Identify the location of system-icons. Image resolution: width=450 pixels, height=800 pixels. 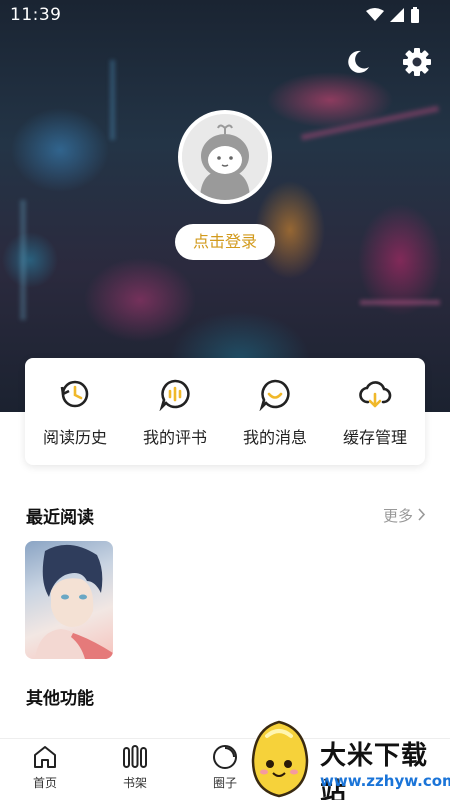
(393, 15).